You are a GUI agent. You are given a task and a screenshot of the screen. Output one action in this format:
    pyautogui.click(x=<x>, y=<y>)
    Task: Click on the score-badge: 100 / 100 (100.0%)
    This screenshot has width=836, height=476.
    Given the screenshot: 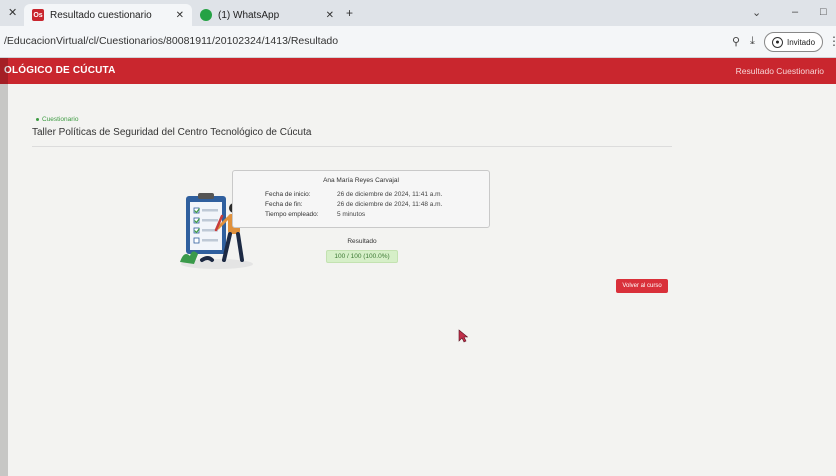 What is the action you would take?
    pyautogui.click(x=362, y=256)
    